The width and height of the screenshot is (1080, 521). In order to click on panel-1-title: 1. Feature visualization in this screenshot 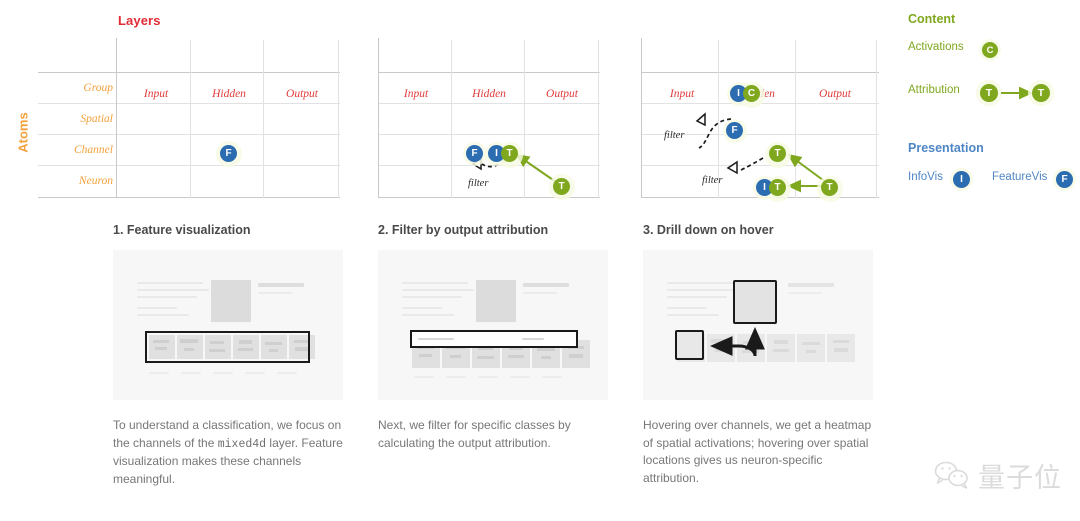, I will do `click(182, 230)`.